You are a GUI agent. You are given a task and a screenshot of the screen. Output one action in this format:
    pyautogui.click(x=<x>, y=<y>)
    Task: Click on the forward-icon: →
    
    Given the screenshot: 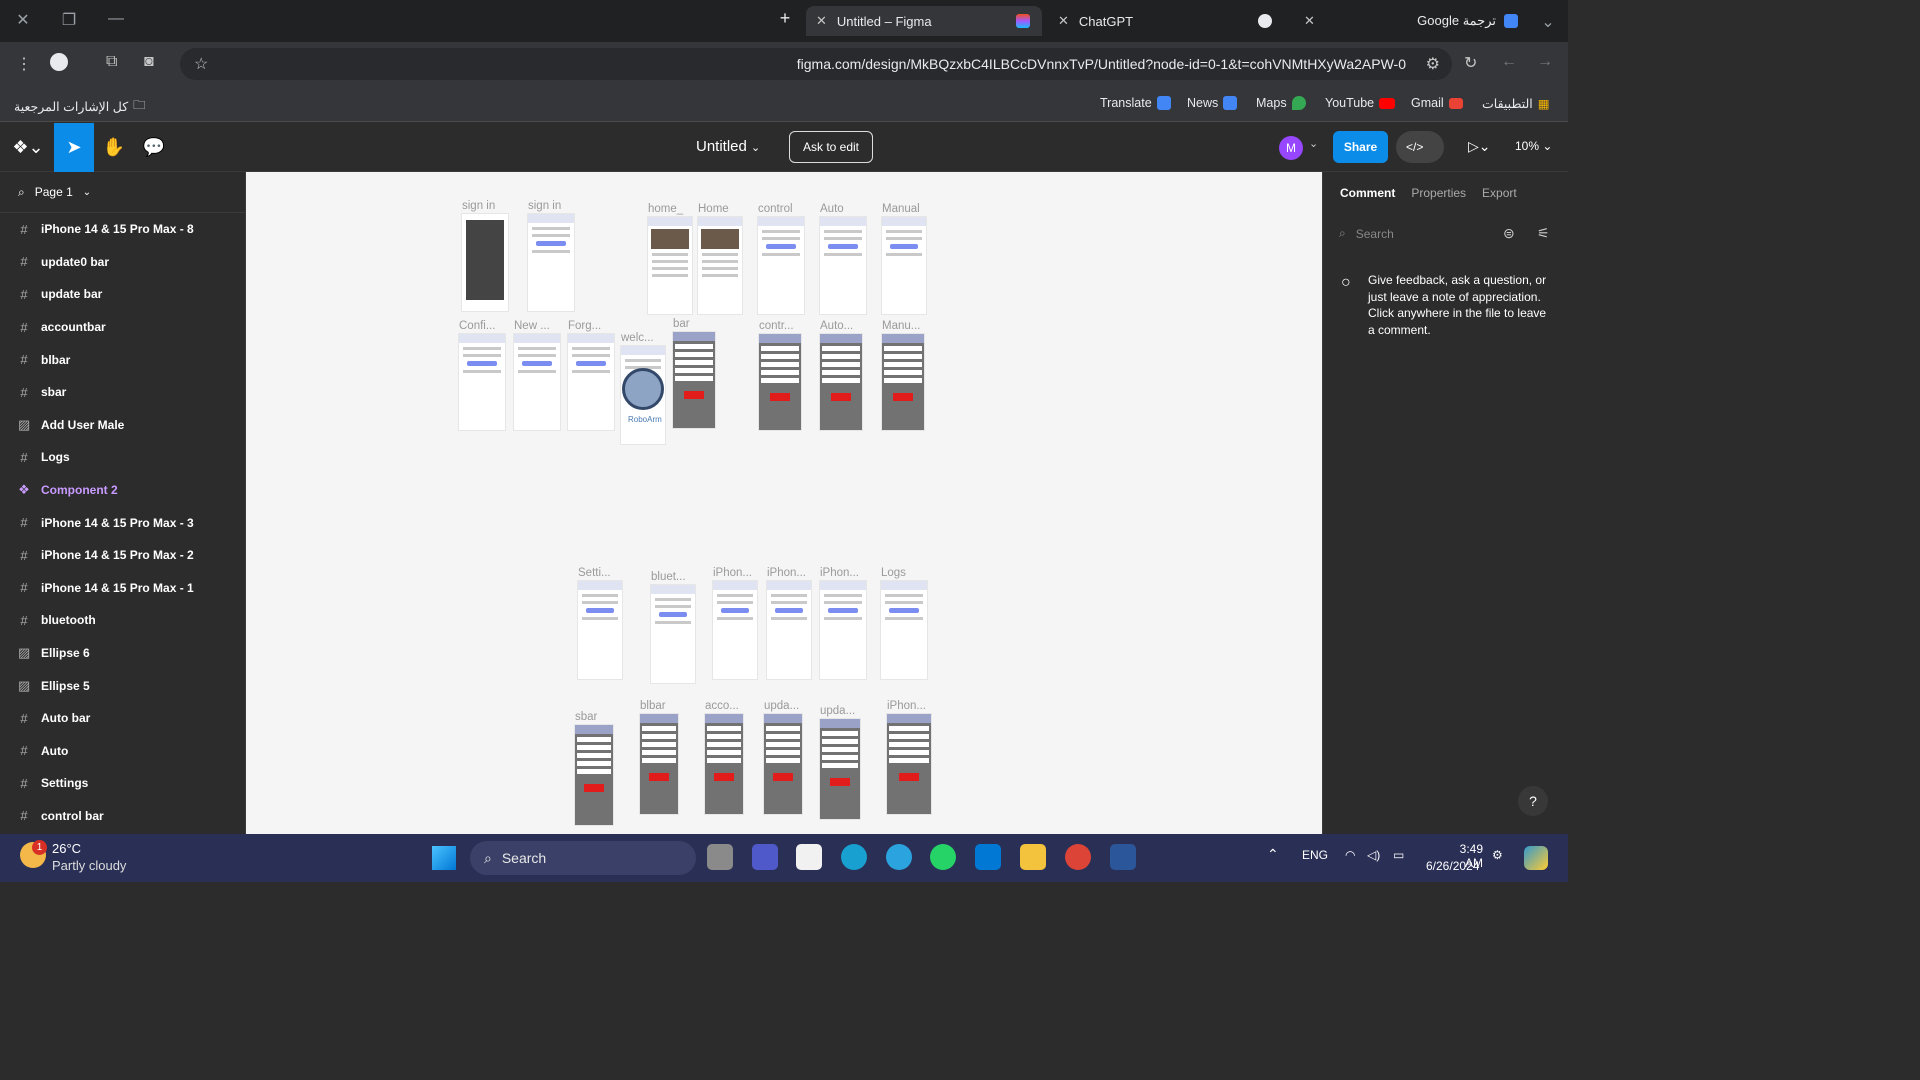 What is the action you would take?
    pyautogui.click(x=1545, y=62)
    